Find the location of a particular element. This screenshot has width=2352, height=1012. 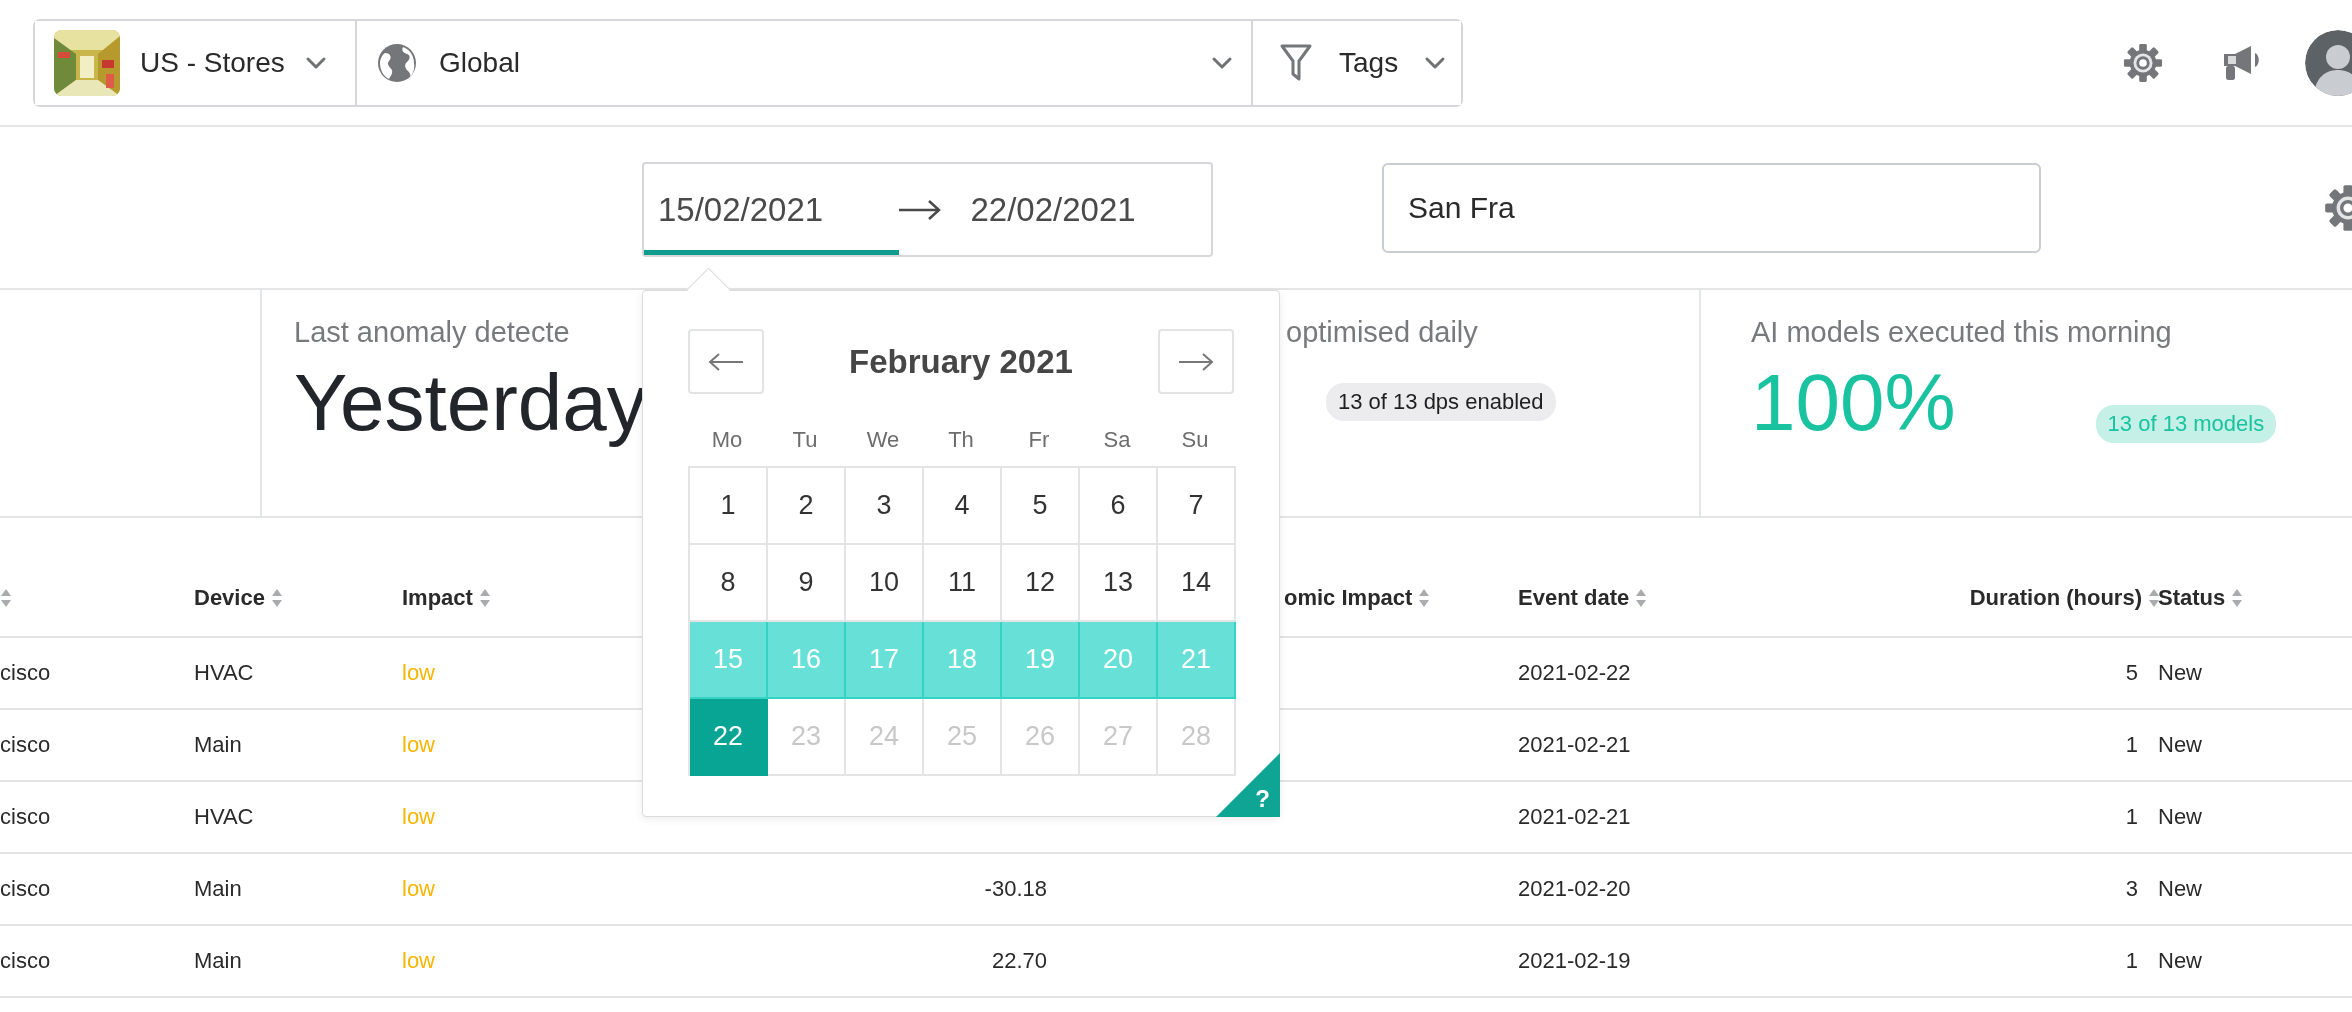

day-cell: 12 is located at coordinates (1041, 583).